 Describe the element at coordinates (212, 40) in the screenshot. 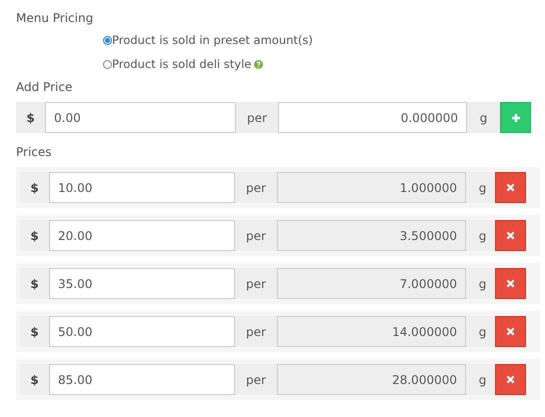

I see `radio-label: Product is sold in preset amount(s)` at that location.